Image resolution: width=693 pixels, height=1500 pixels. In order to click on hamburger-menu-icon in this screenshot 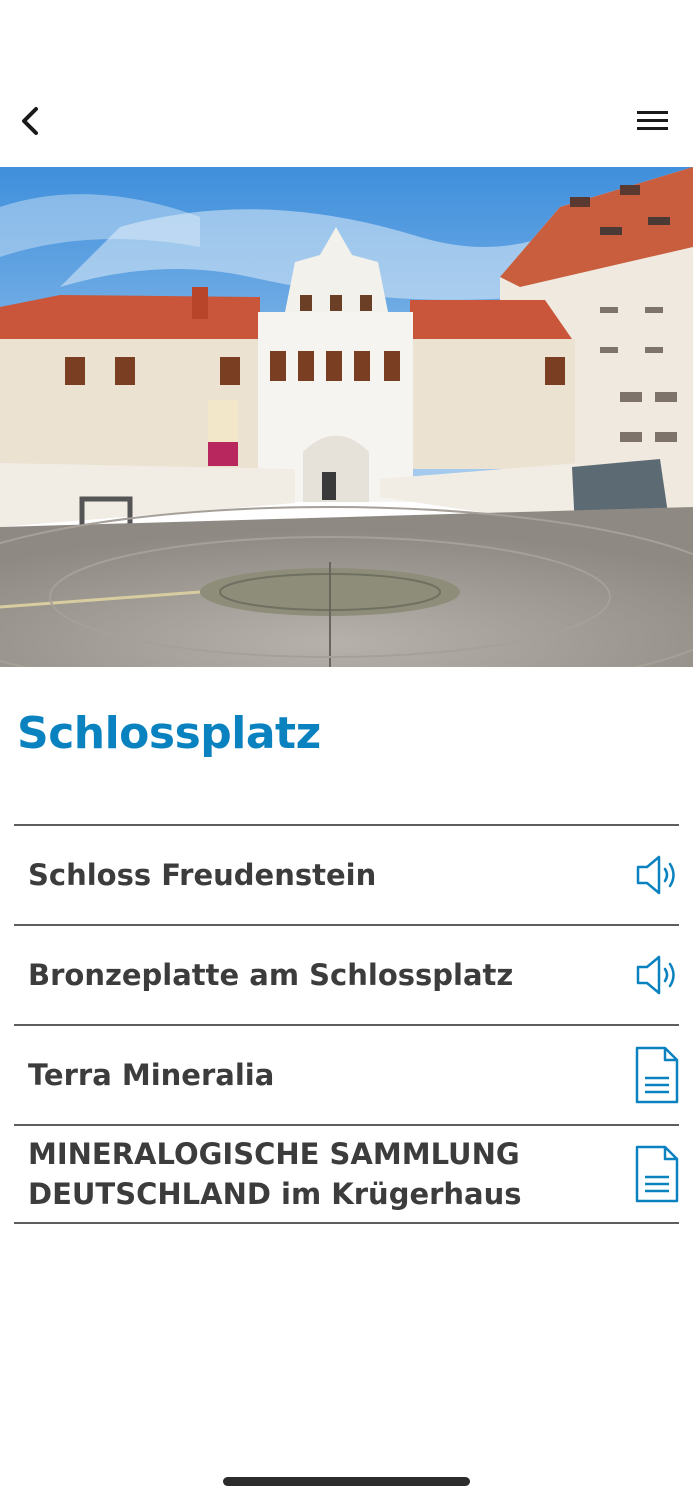, I will do `click(652, 120)`.